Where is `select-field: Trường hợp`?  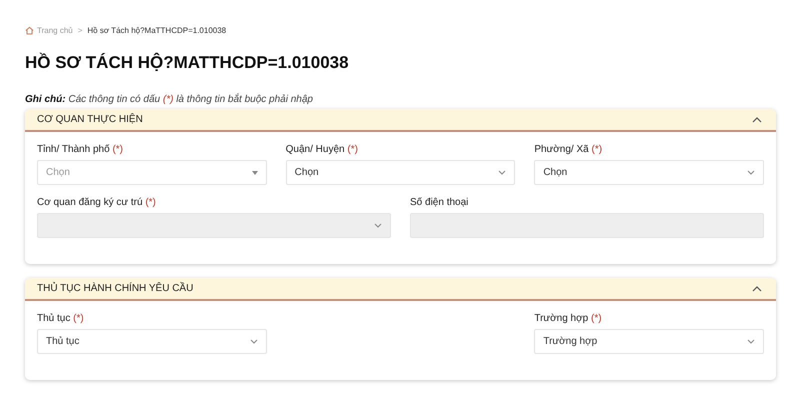 select-field: Trường hợp is located at coordinates (649, 341).